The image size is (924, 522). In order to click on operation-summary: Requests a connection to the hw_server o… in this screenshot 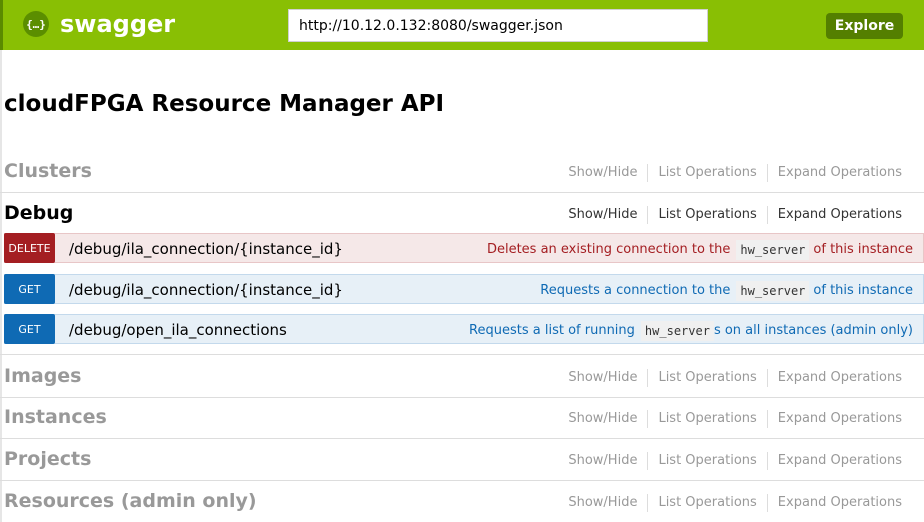, I will do `click(726, 291)`.